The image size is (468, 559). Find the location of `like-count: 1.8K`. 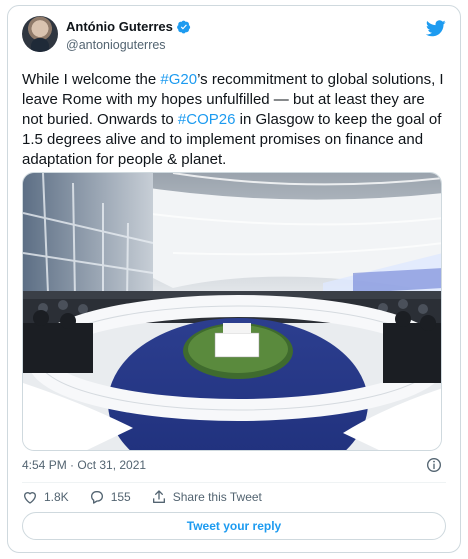

like-count: 1.8K is located at coordinates (56, 497).